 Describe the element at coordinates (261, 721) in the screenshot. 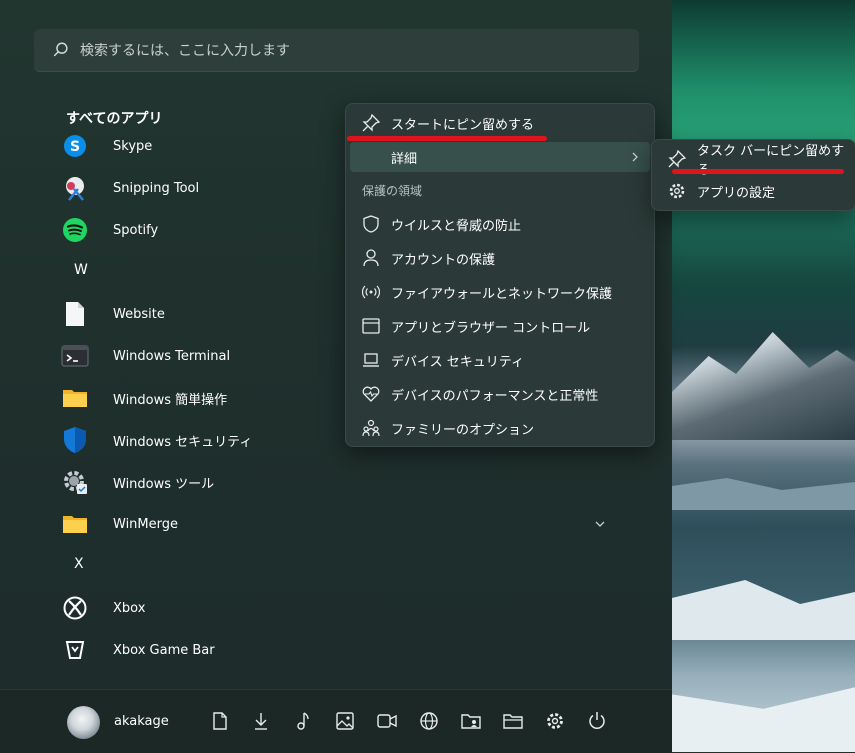

I see `download-icon` at that location.